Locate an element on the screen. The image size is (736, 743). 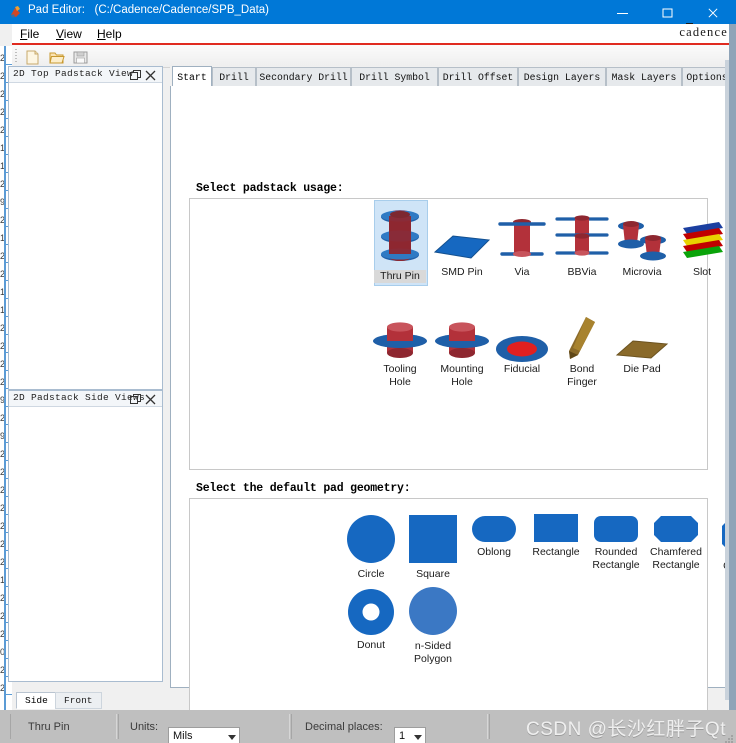
dock-panel-padstack-side-views: 2D Padstack Side Views is located at coordinates (85, 536).